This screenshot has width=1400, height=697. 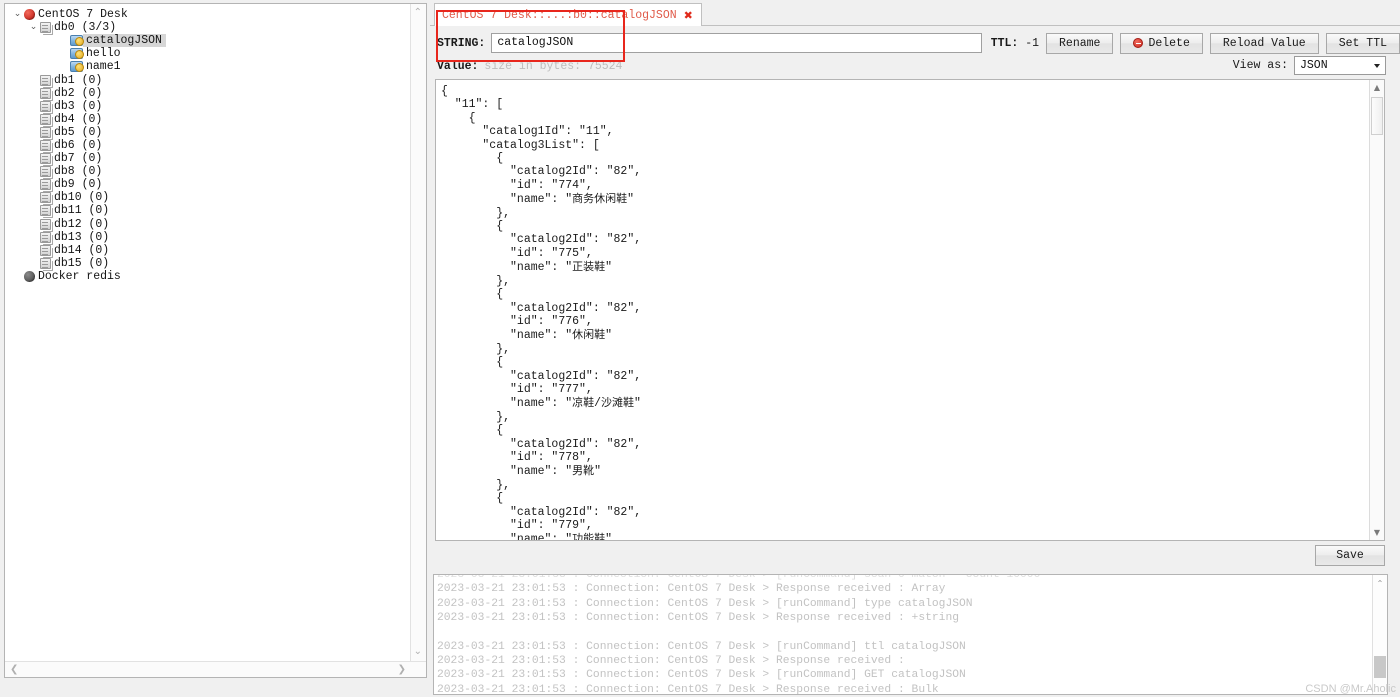 I want to click on tree-database-4: db4 (0), so click(x=211, y=119).